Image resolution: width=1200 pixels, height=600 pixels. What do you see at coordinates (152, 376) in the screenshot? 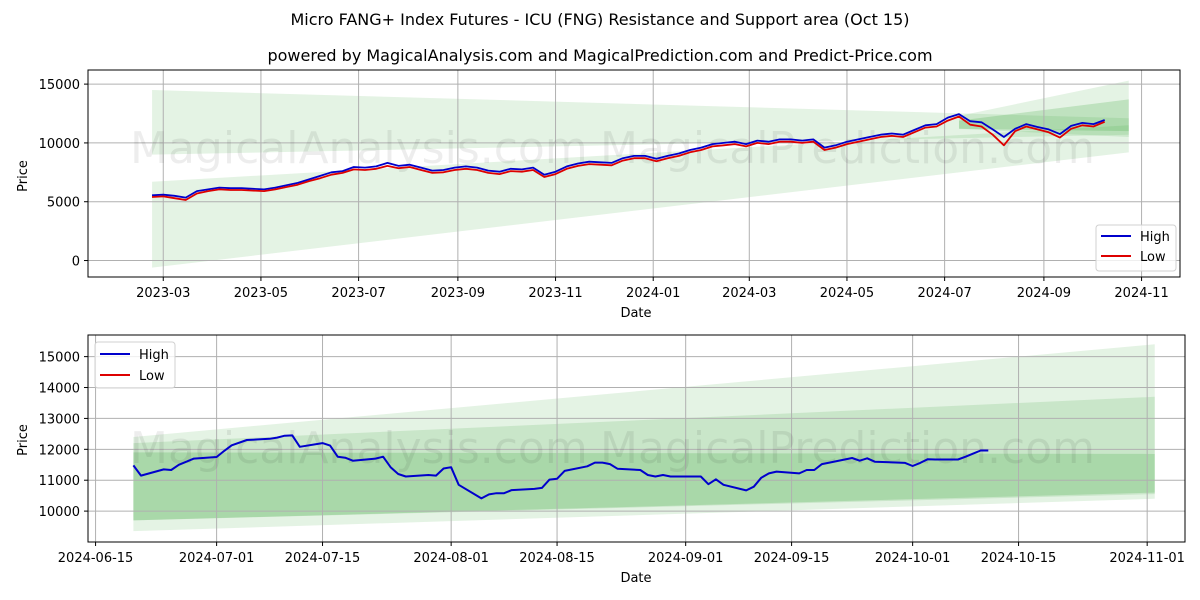
I see `legend-low-label-2: Low` at bounding box center [152, 376].